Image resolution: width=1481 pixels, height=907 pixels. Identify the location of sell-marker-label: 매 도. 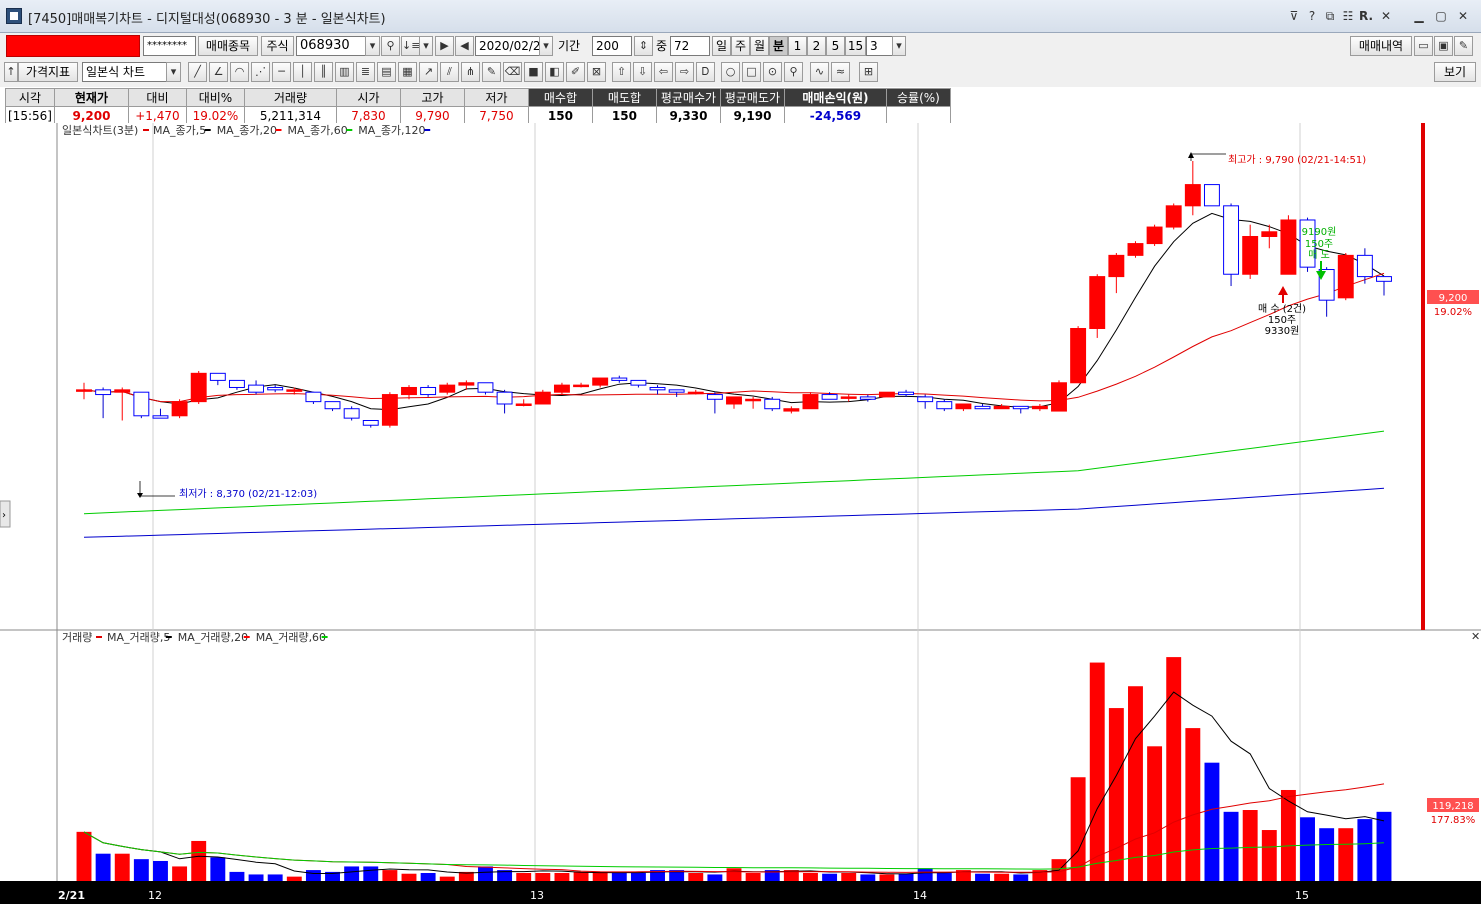
(1319, 255).